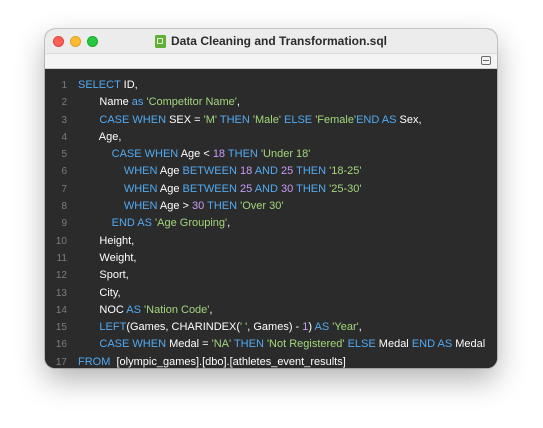  Describe the element at coordinates (99, 292) in the screenshot. I see `code-token: City,` at that location.